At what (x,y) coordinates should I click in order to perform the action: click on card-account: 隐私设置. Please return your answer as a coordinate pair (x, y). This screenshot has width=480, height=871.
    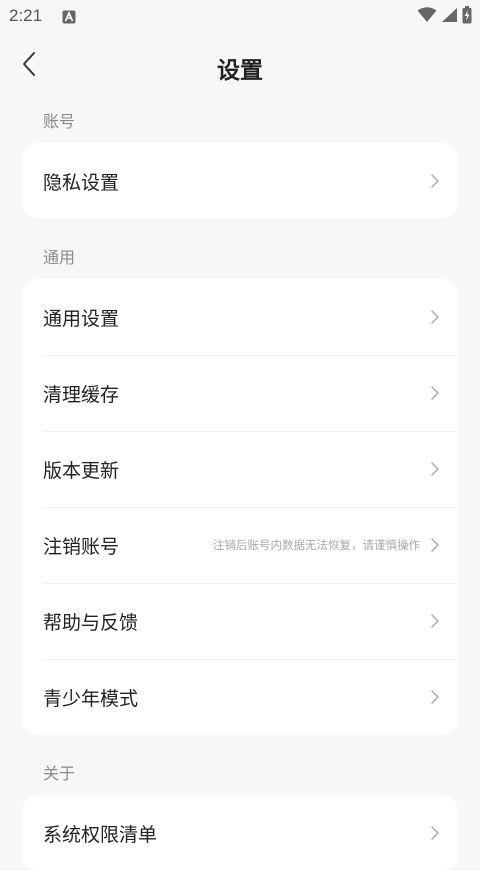
    Looking at the image, I should click on (240, 181).